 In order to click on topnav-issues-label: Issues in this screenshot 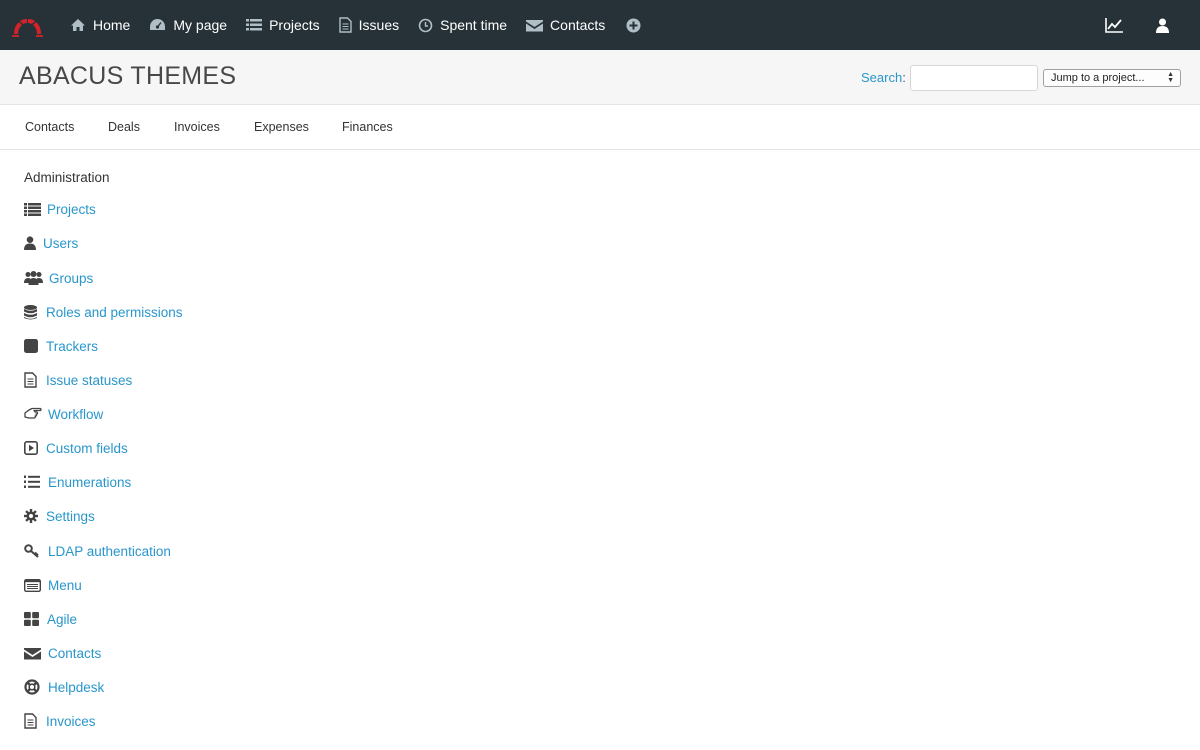, I will do `click(379, 25)`.